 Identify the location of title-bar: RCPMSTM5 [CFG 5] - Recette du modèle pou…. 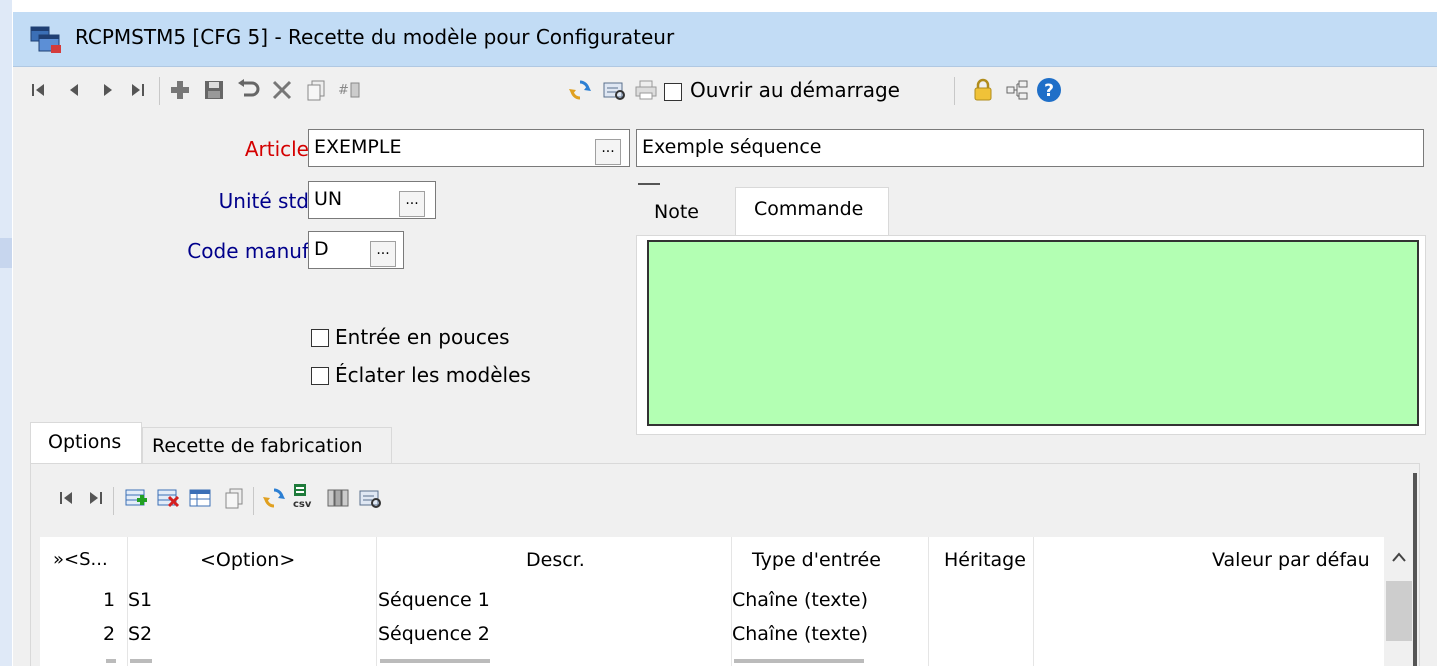
(725, 39).